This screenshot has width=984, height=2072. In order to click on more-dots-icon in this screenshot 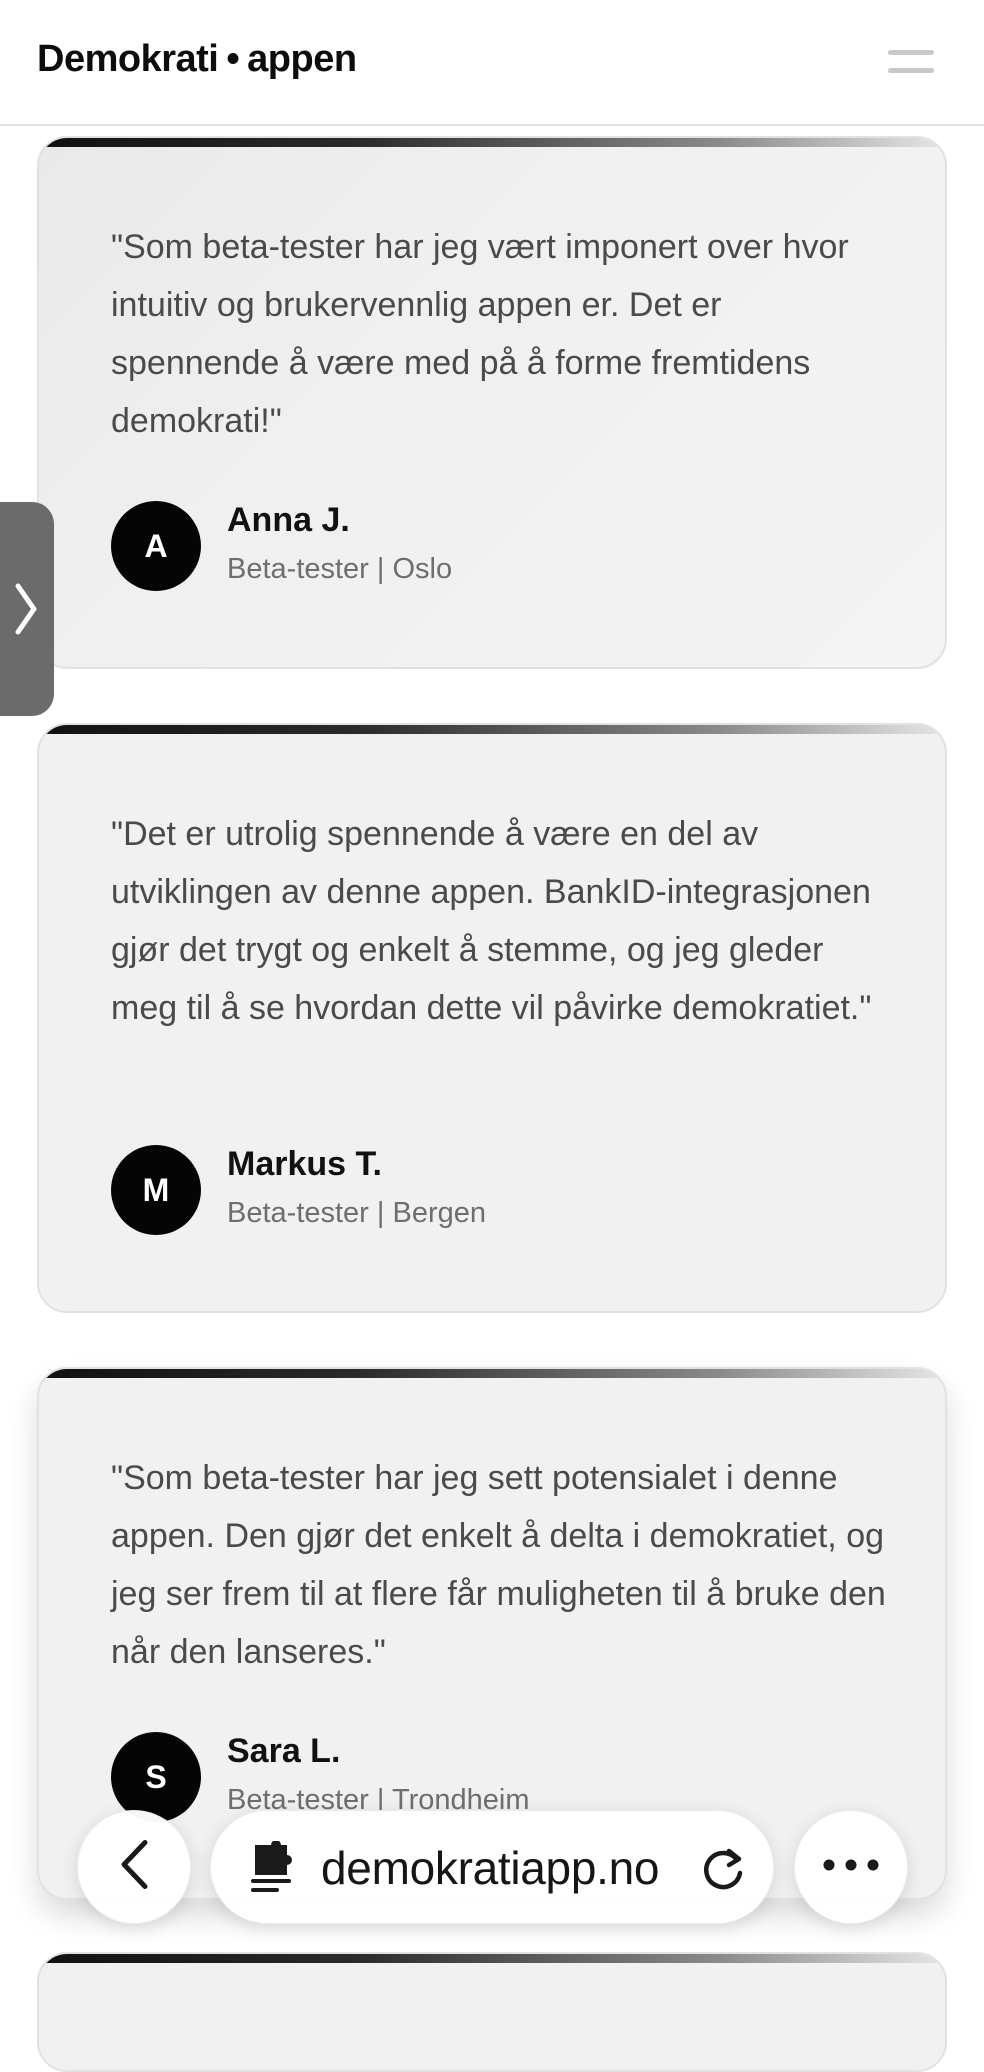, I will do `click(851, 1867)`.